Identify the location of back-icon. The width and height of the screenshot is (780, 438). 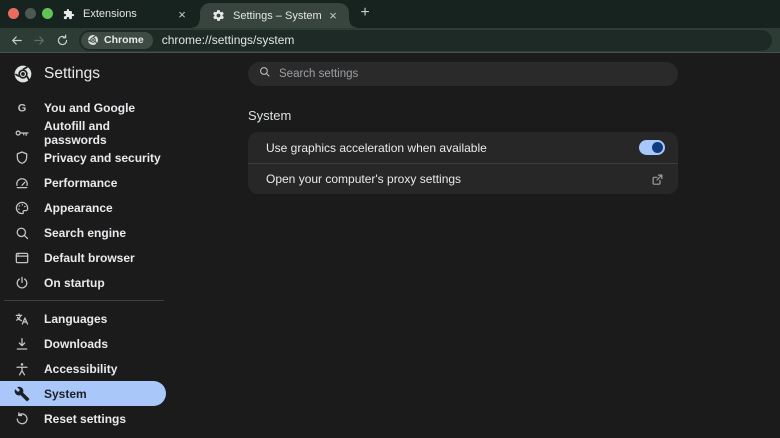
(16, 40).